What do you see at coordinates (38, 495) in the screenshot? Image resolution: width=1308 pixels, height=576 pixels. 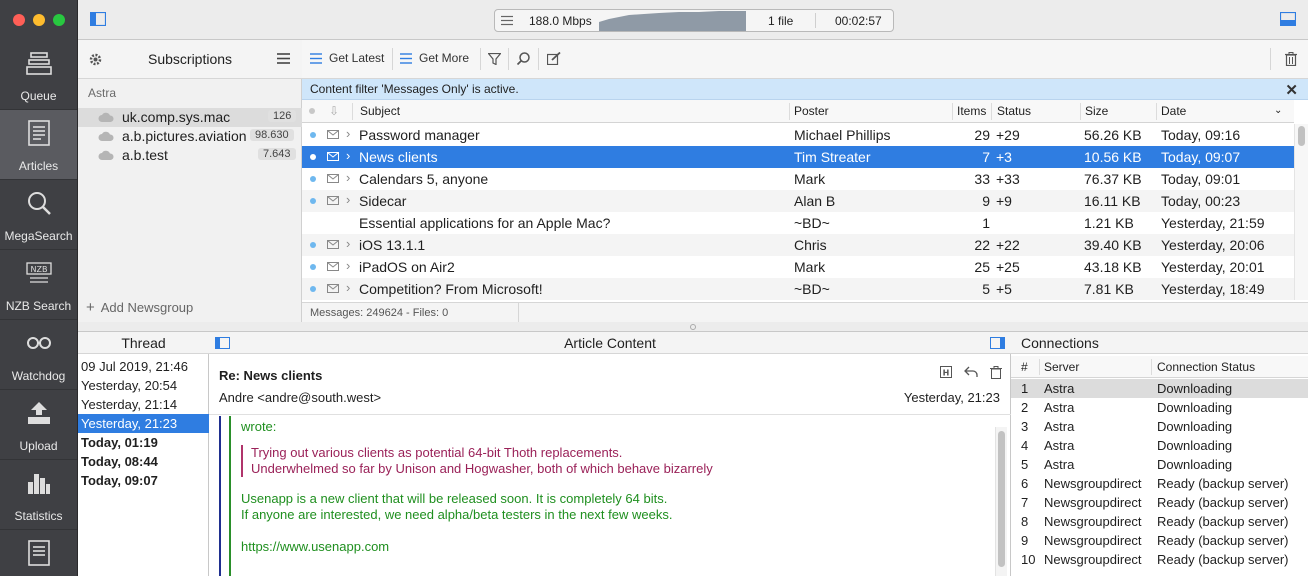 I see `rail-item-statistics: Statistics` at bounding box center [38, 495].